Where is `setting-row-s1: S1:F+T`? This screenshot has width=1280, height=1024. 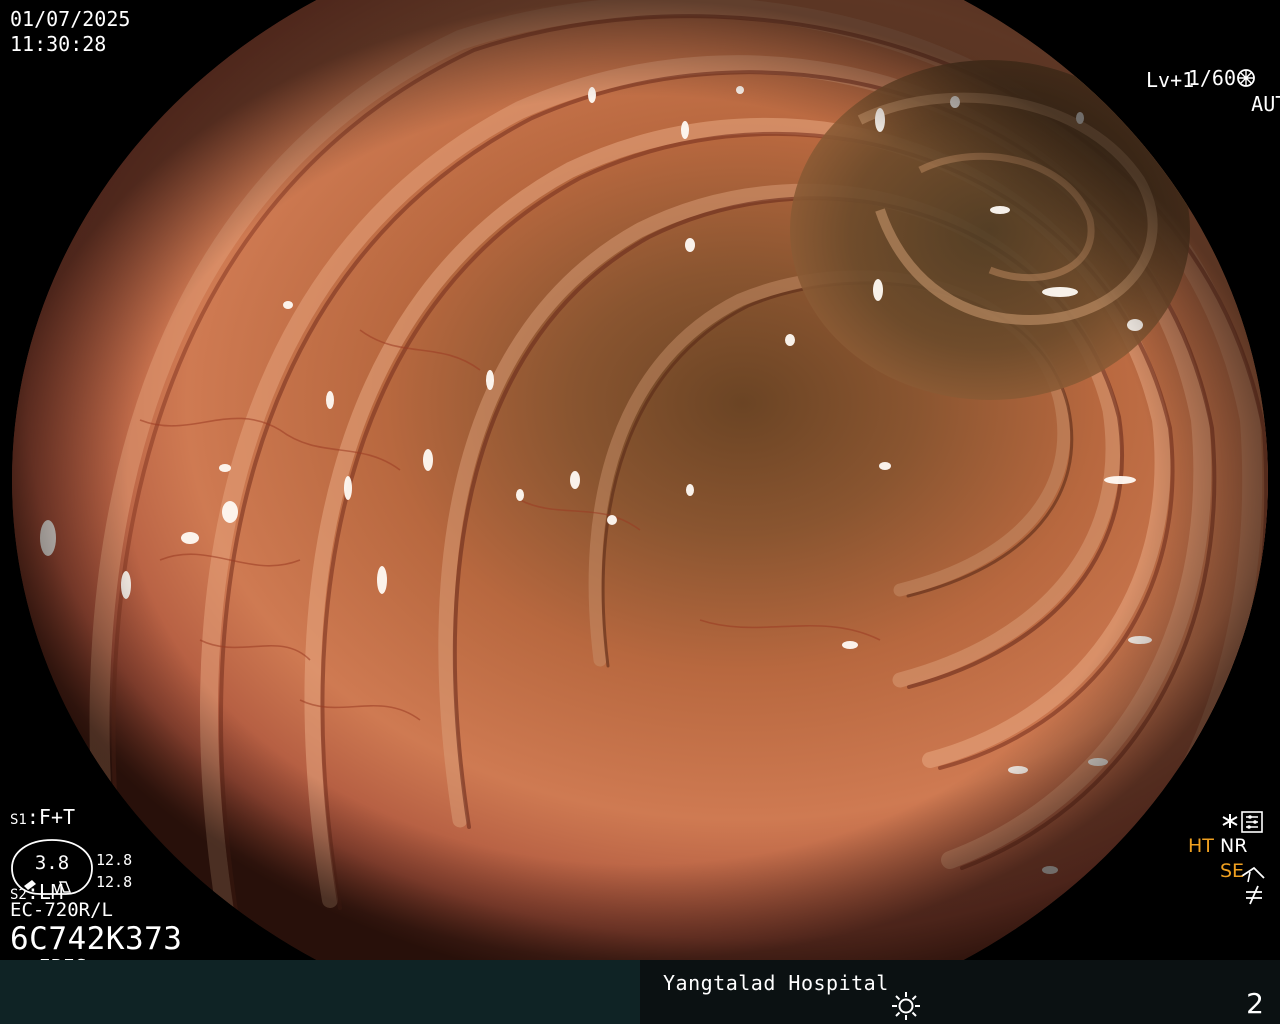 setting-row-s1: S1:F+T is located at coordinates (43, 817).